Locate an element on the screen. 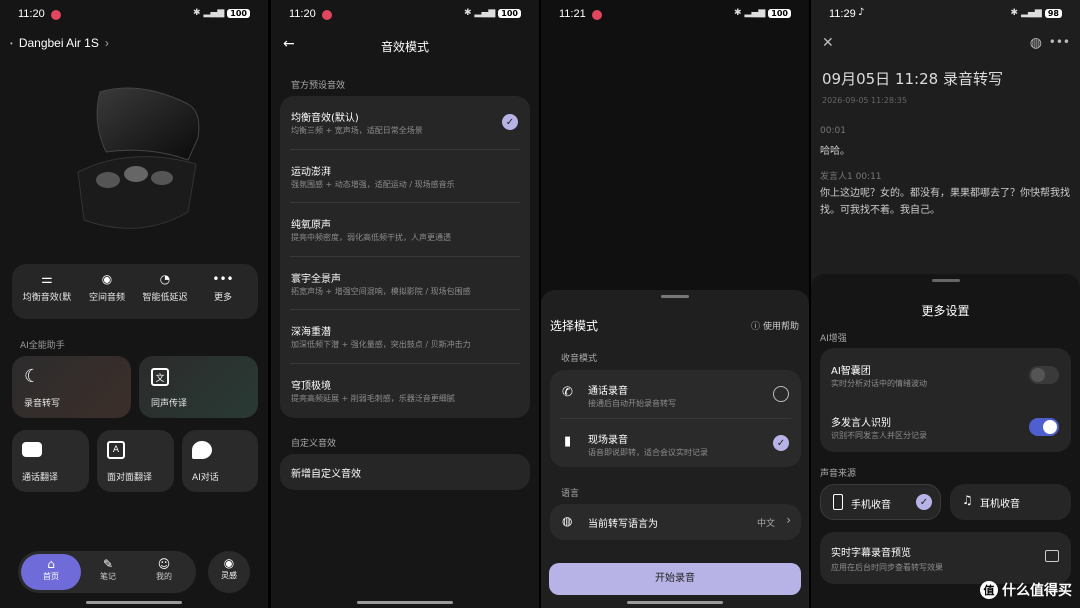 The image size is (1080, 608). preset-item: 纯氧原声 提亮中频密度，弱化高低频干扰，人声更通透 is located at coordinates (405, 230).